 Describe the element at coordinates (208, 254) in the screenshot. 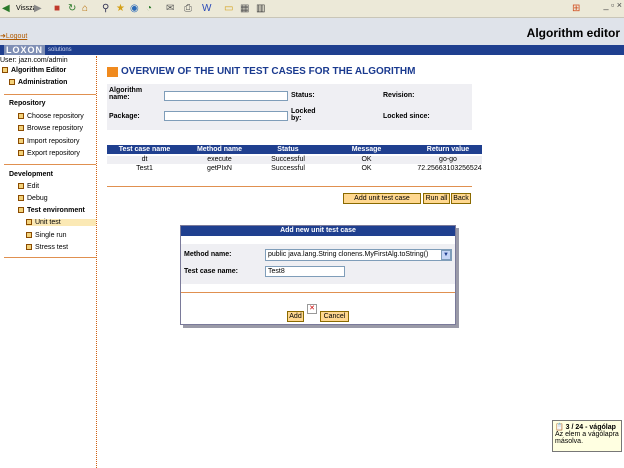

I see `method-name-label: Method name:` at that location.